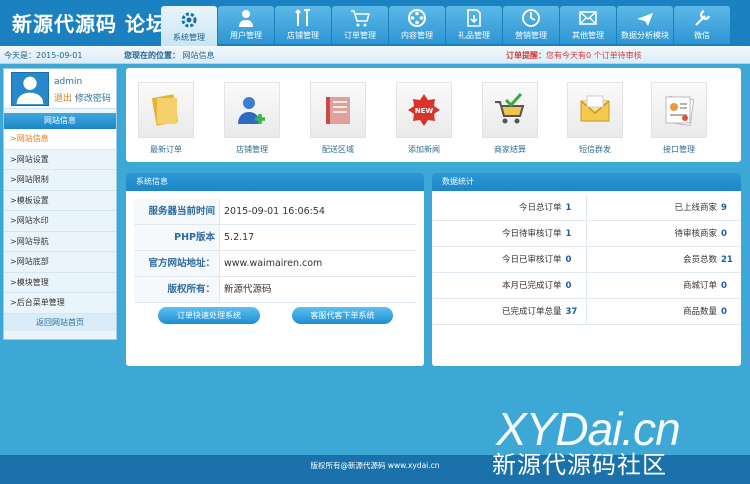 Image resolution: width=750 pixels, height=484 pixels. I want to click on site-logo: 新源代源码 论坛, so click(89, 22).